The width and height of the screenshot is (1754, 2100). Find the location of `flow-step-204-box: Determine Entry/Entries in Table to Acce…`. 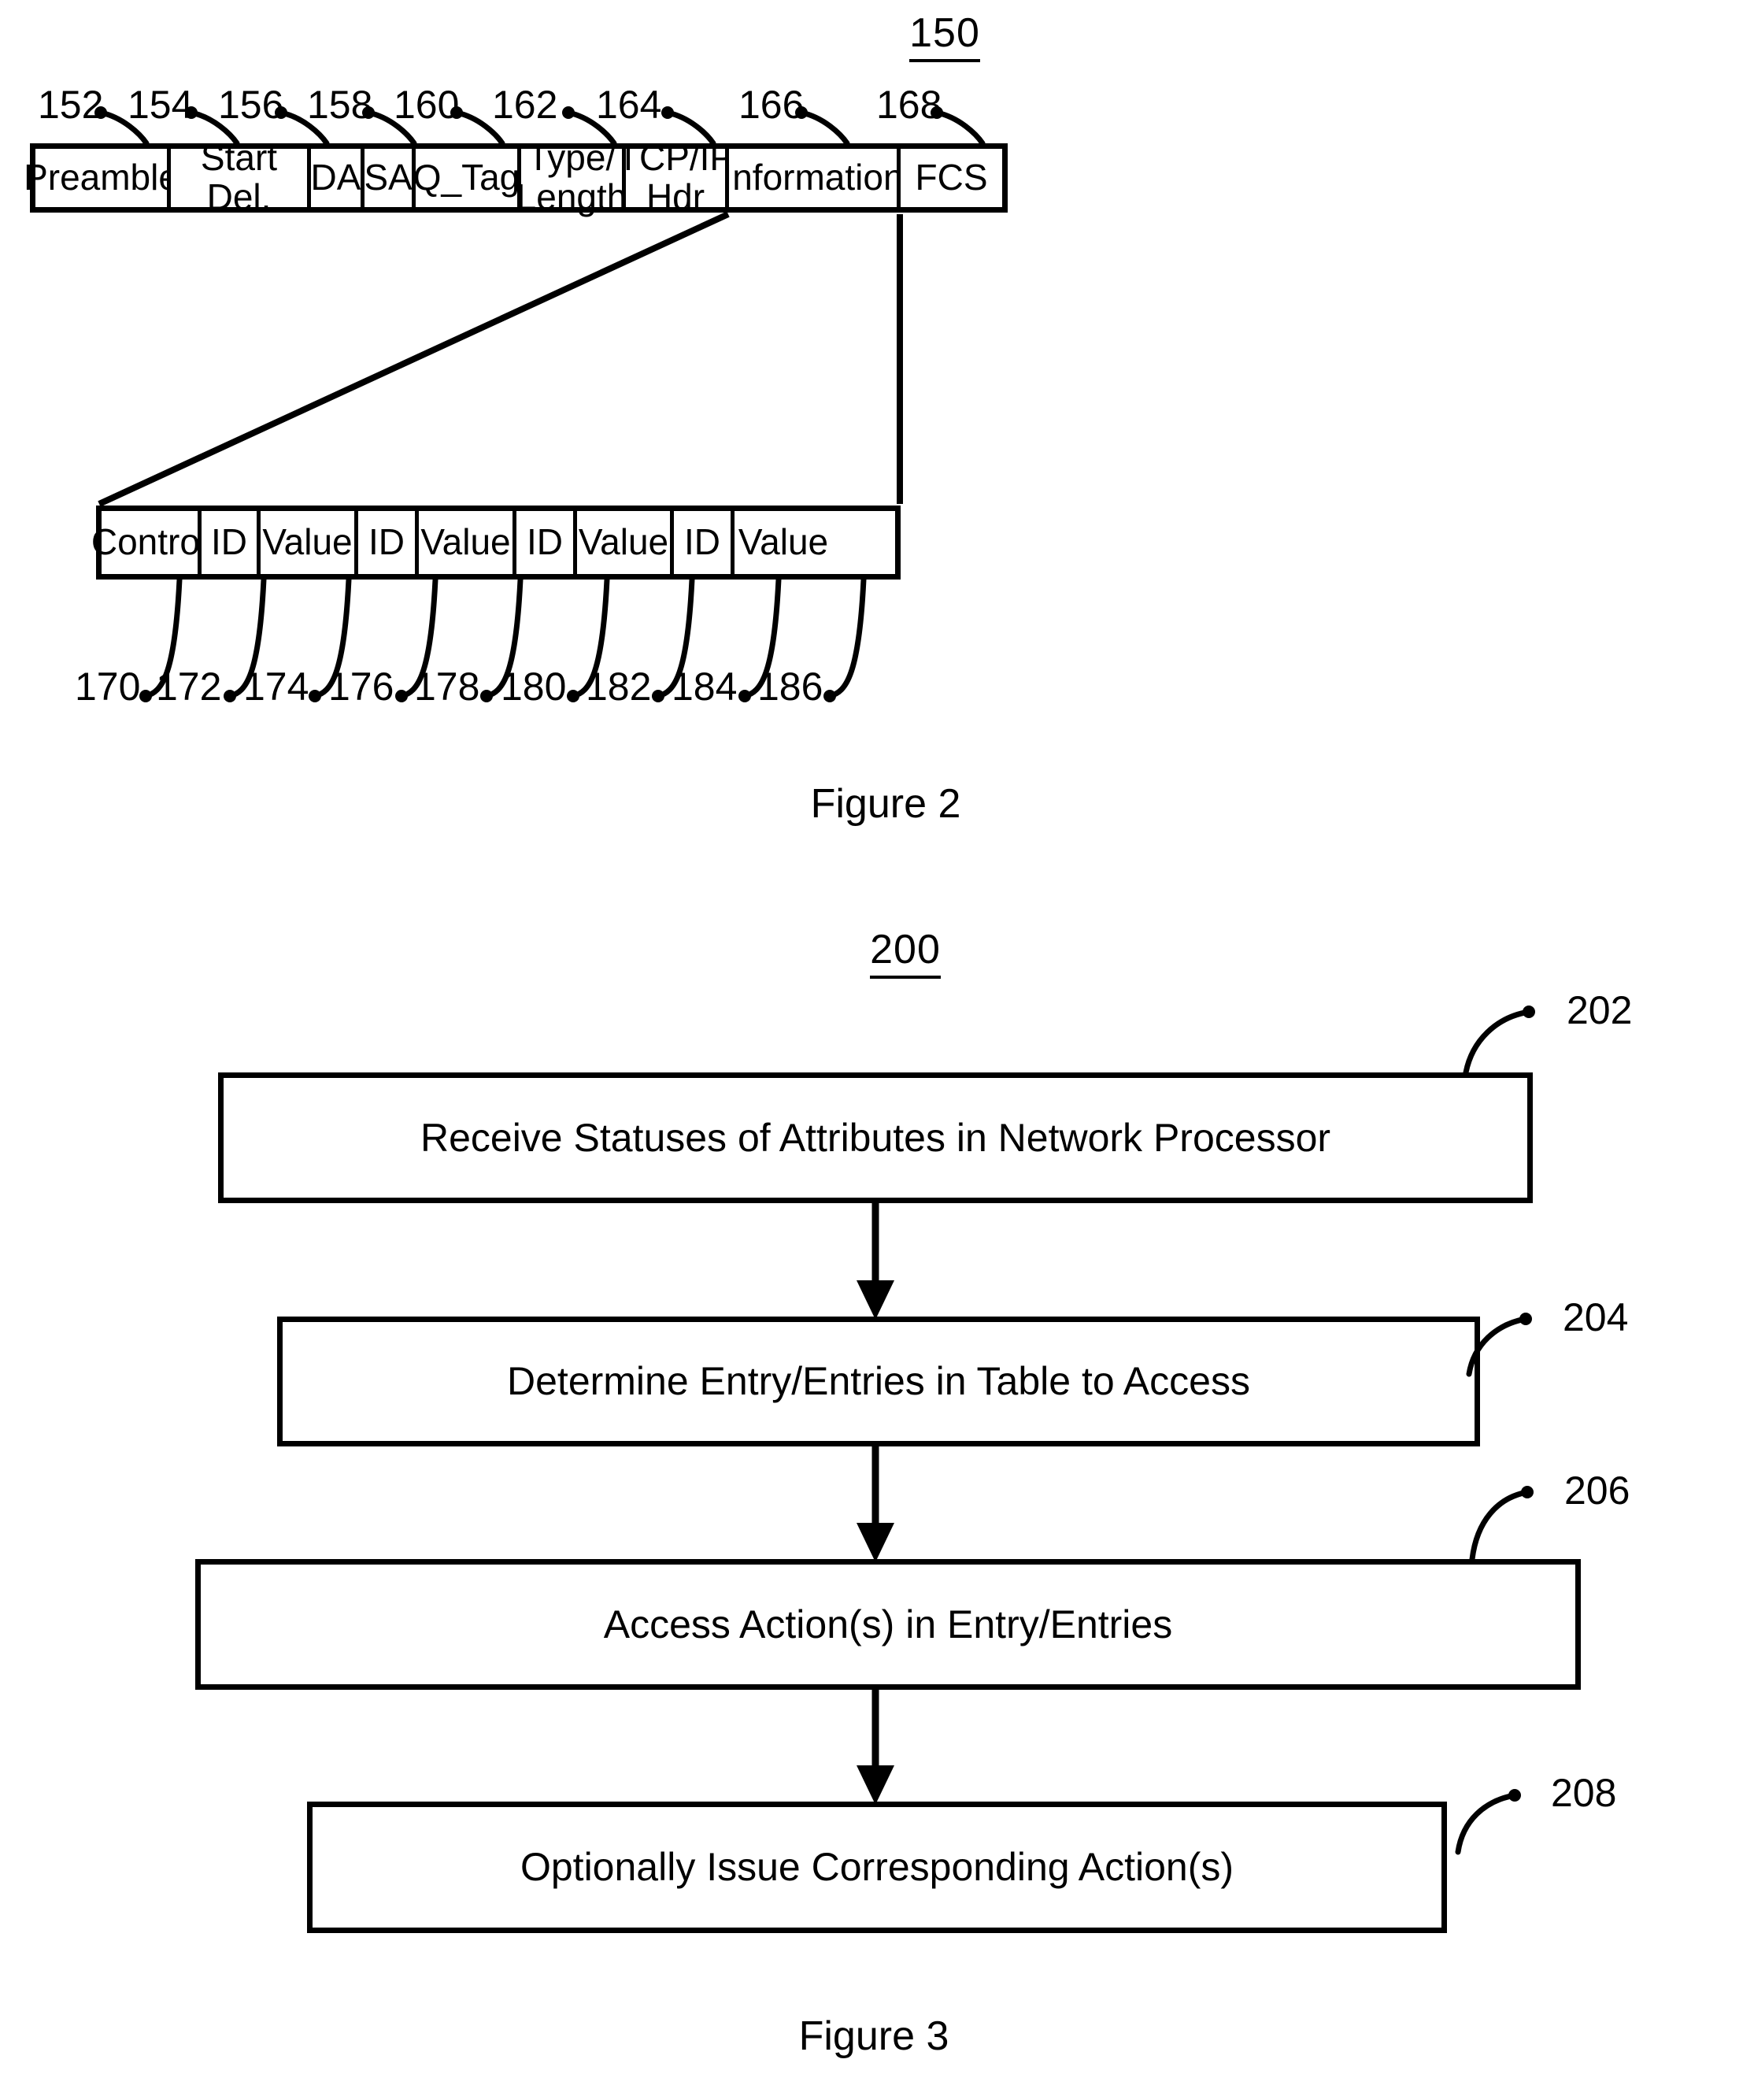

flow-step-204-box: Determine Entry/Entries in Table to Acce… is located at coordinates (878, 1382).